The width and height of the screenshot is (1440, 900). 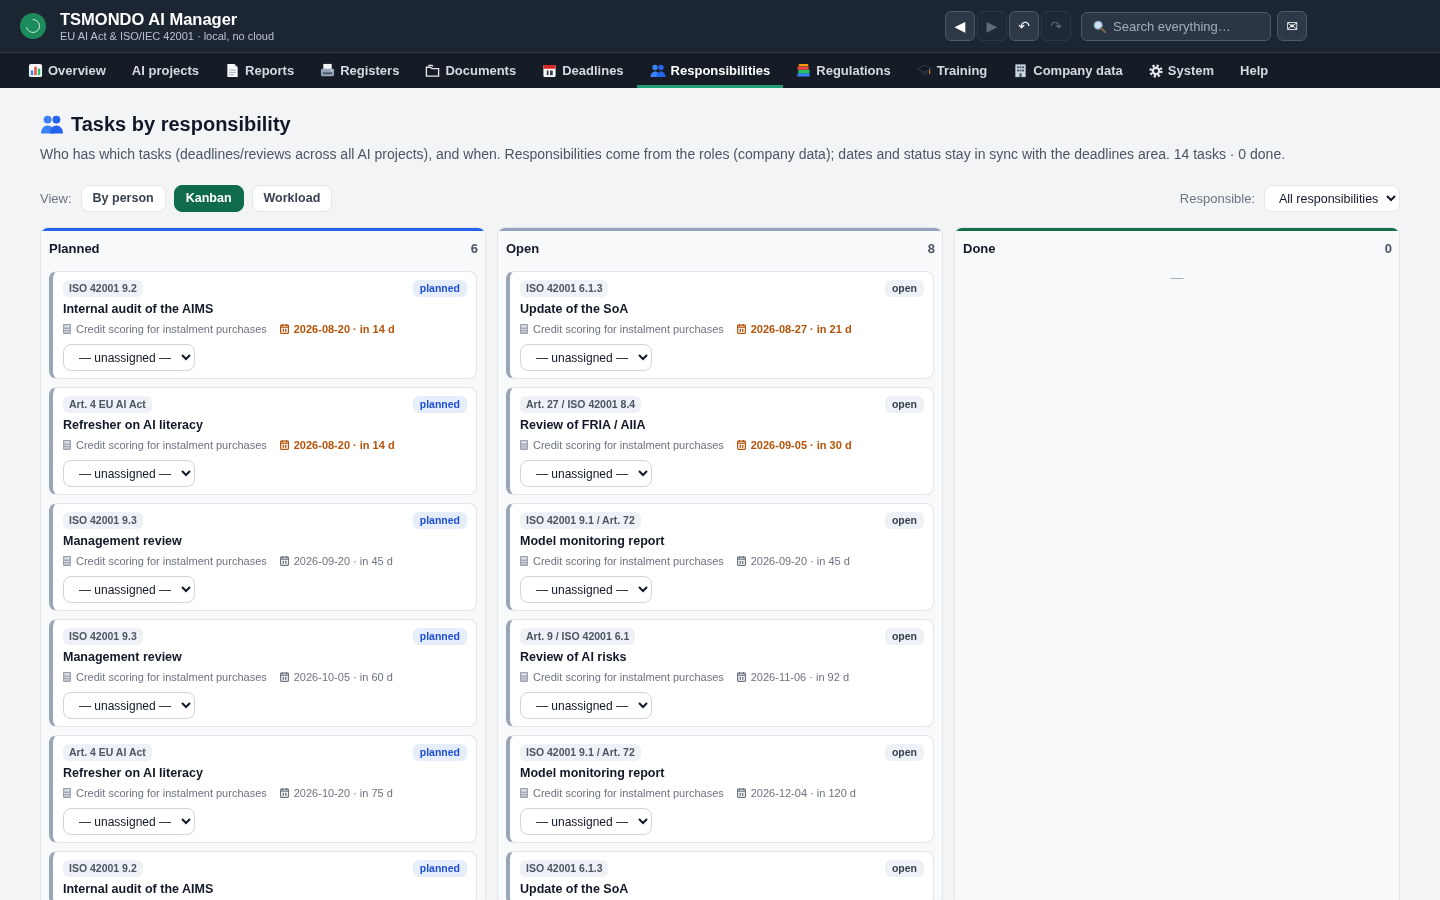 What do you see at coordinates (263, 557) in the screenshot?
I see `task-card: ISO 42001 9.3 planned Management review Credit scoring for instalment purchases 2026-09-20 · in 45 d — unassigned —` at bounding box center [263, 557].